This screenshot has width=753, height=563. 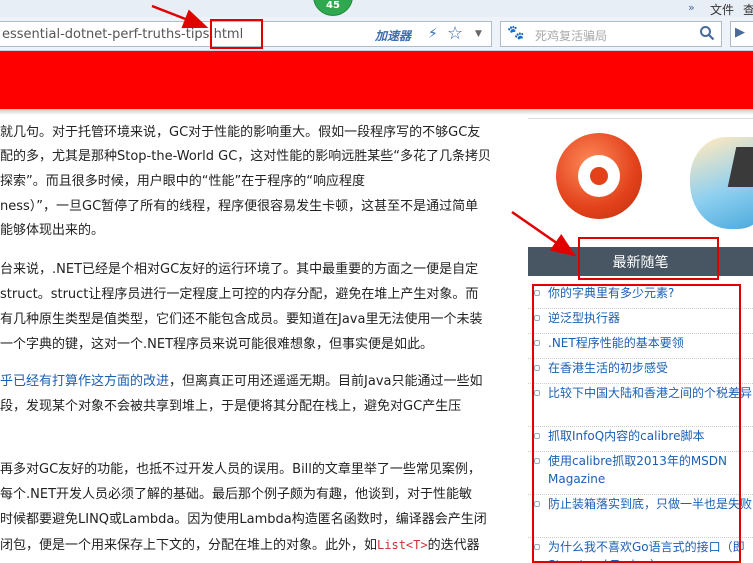 I want to click on search-input: 🐾 死鸡复活骗局, so click(x=611, y=34).